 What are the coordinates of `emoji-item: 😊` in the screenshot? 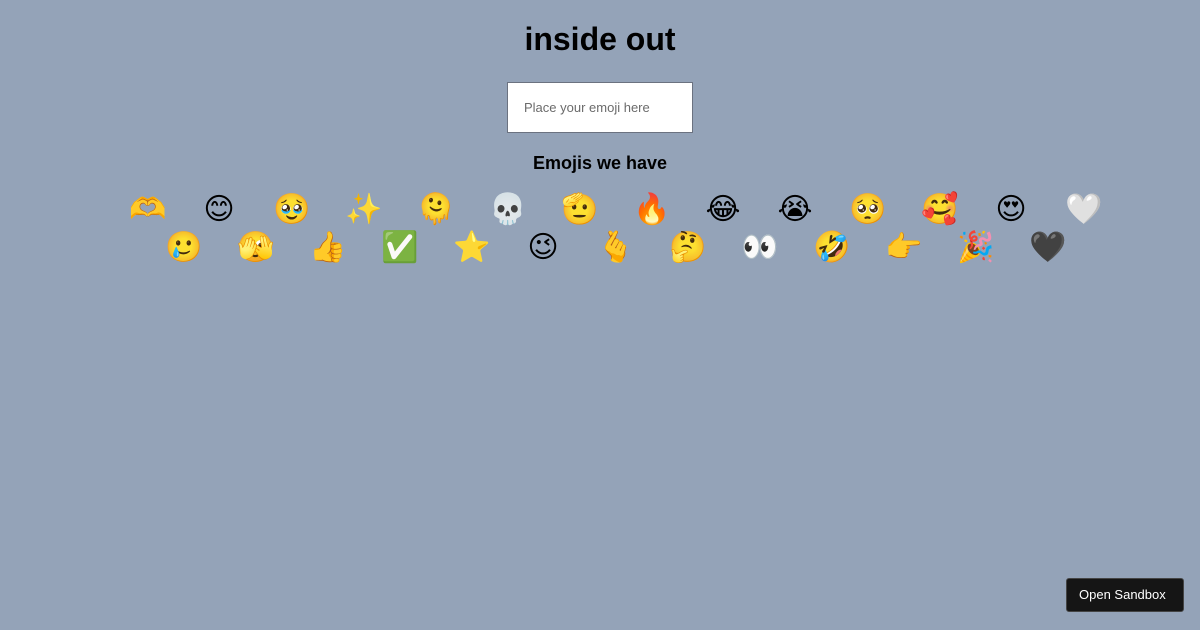 It's located at (219, 210).